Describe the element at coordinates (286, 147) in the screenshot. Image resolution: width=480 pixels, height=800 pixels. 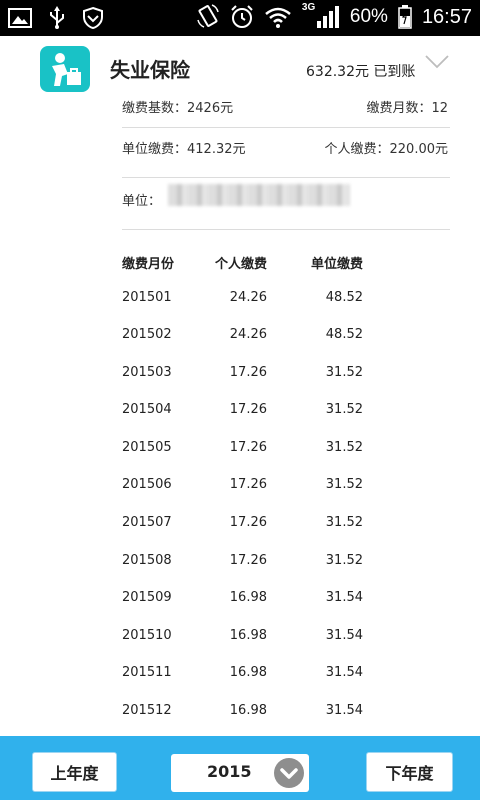
I see `summary-row-2: 单位缴费：412.32元 个人缴费：220.00元` at that location.